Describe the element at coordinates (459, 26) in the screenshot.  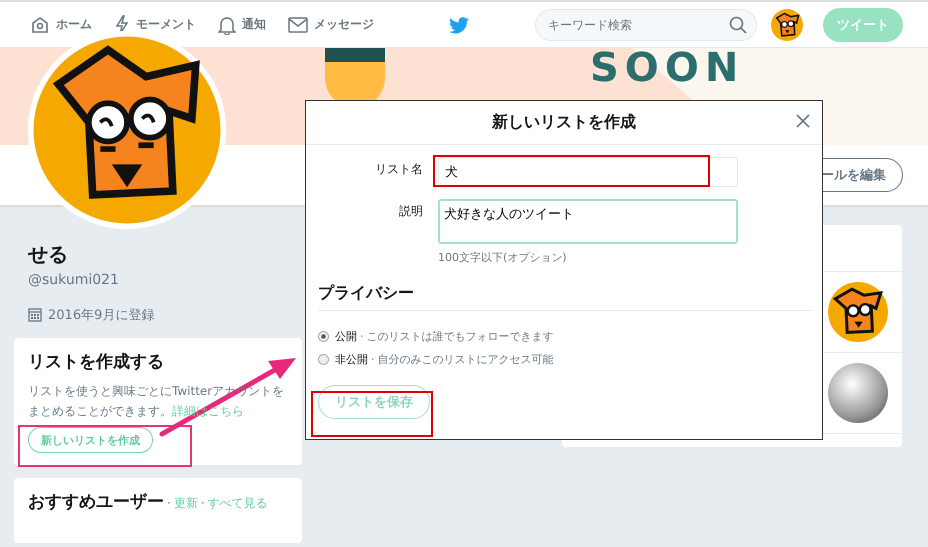
I see `bird-logo-icon` at that location.